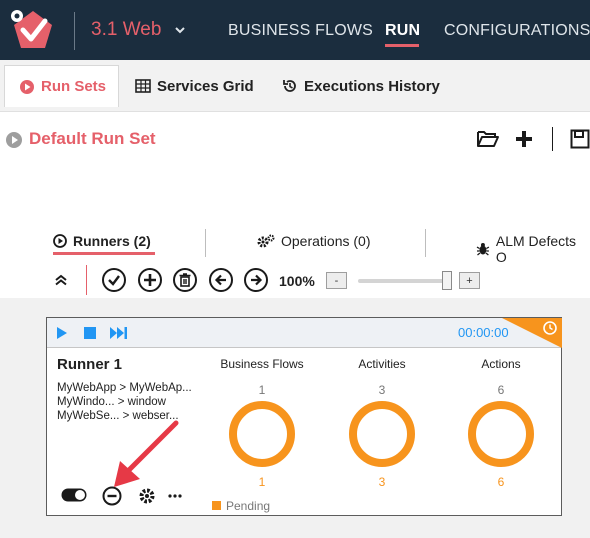 The image size is (590, 538). What do you see at coordinates (126, 30) in the screenshot?
I see `solution-name: 3.1 Web` at bounding box center [126, 30].